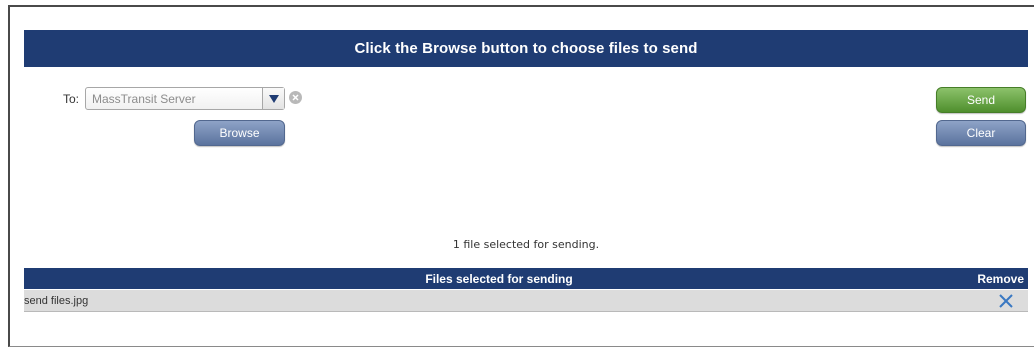  What do you see at coordinates (981, 133) in the screenshot?
I see `clear-button: Clear` at bounding box center [981, 133].